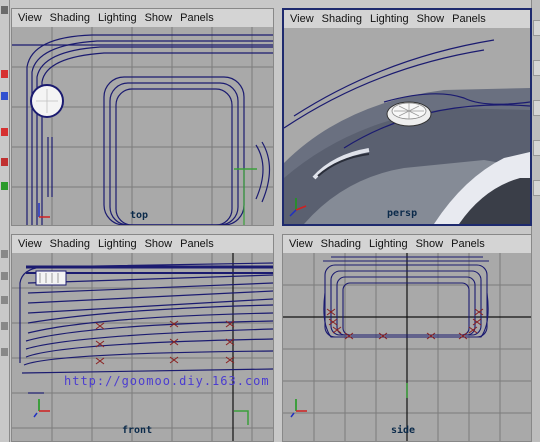  I want to click on camera-label: side, so click(403, 430).